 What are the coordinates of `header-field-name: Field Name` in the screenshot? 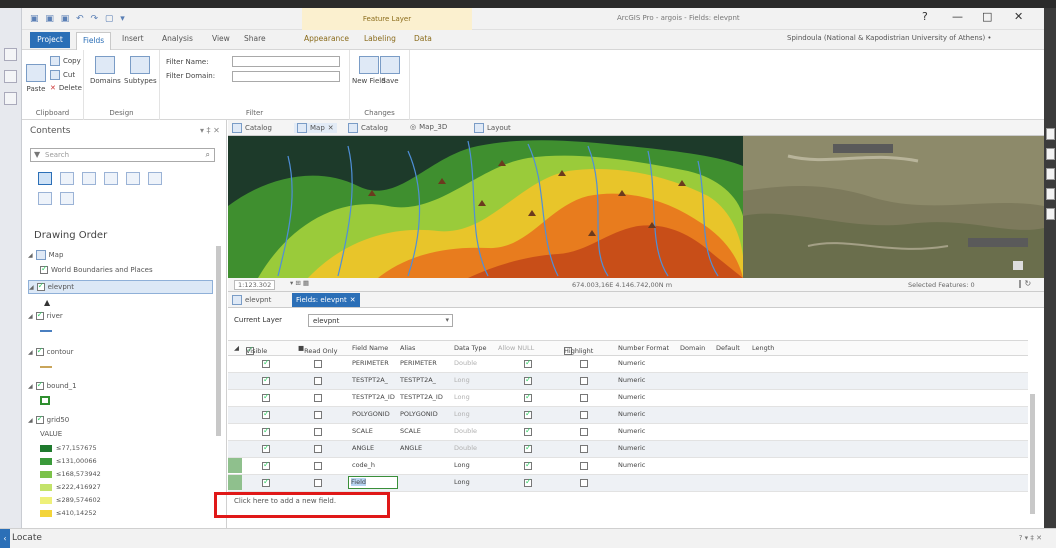 It's located at (370, 348).